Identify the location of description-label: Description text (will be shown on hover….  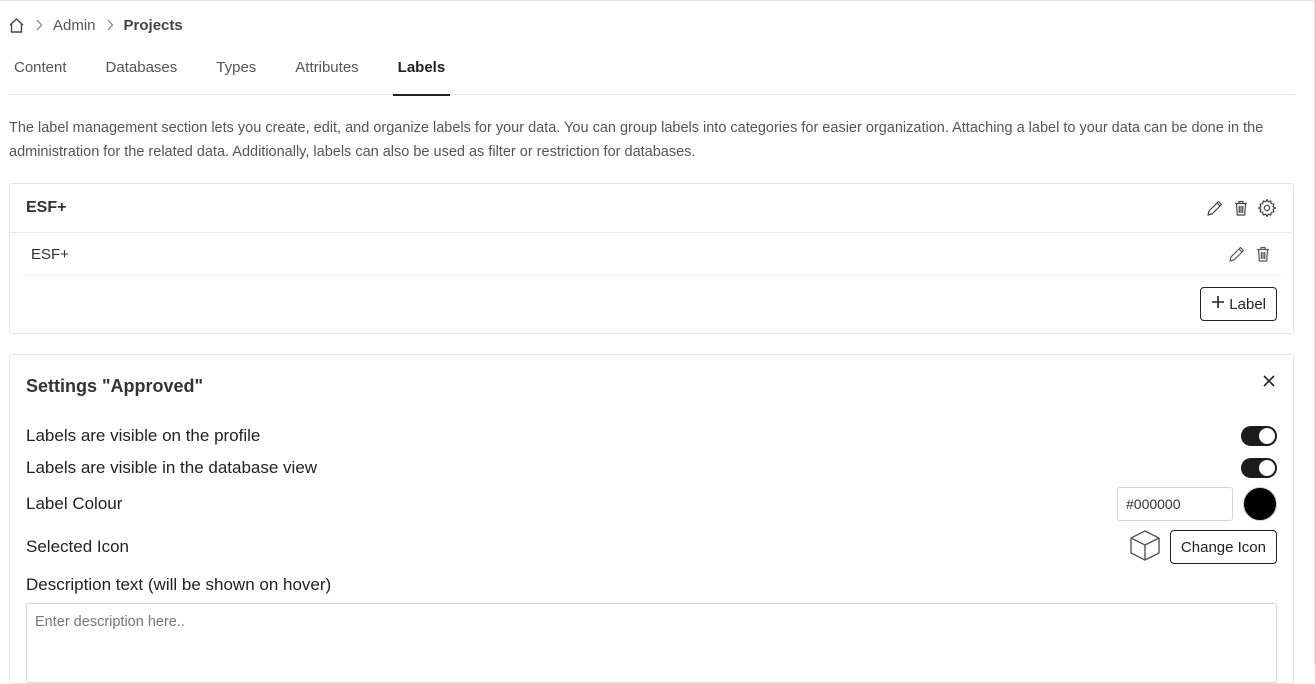
(179, 584).